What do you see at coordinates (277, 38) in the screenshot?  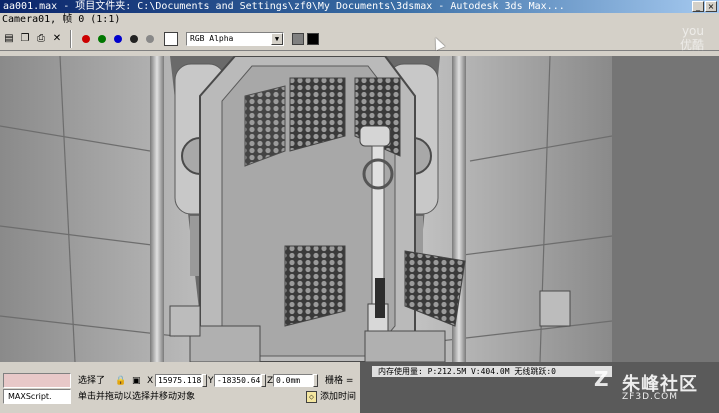 I see `chevron-down-icon: ▼` at bounding box center [277, 38].